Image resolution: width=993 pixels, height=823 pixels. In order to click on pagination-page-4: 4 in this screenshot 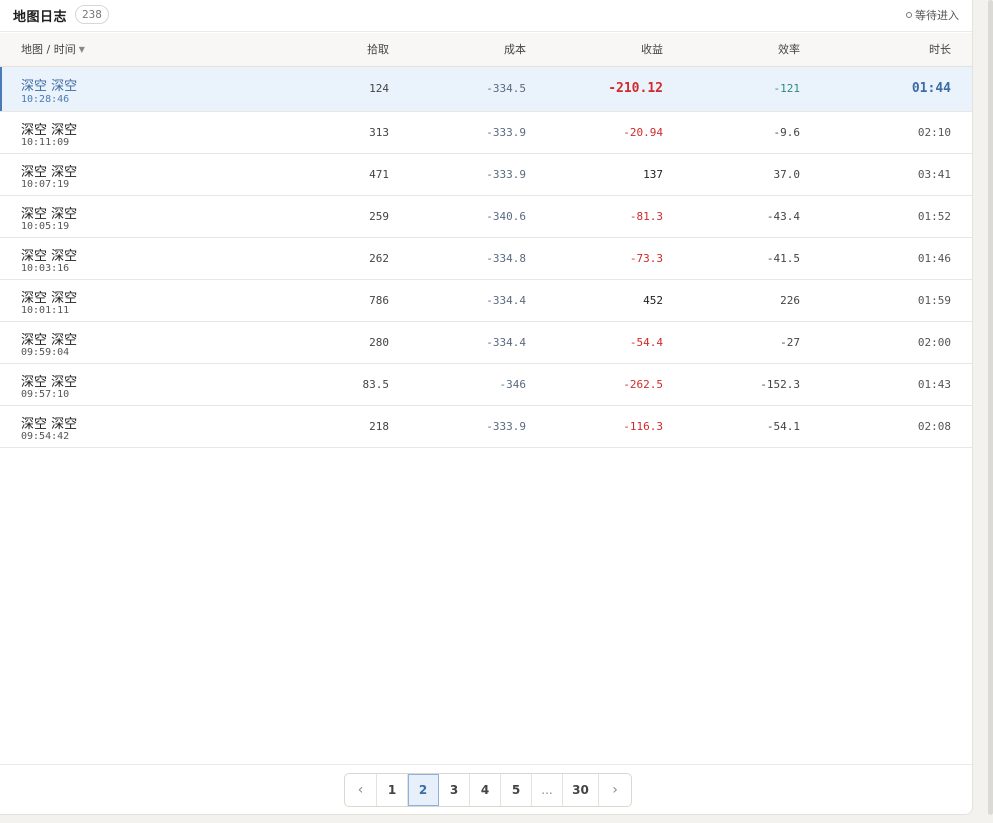, I will do `click(485, 790)`.